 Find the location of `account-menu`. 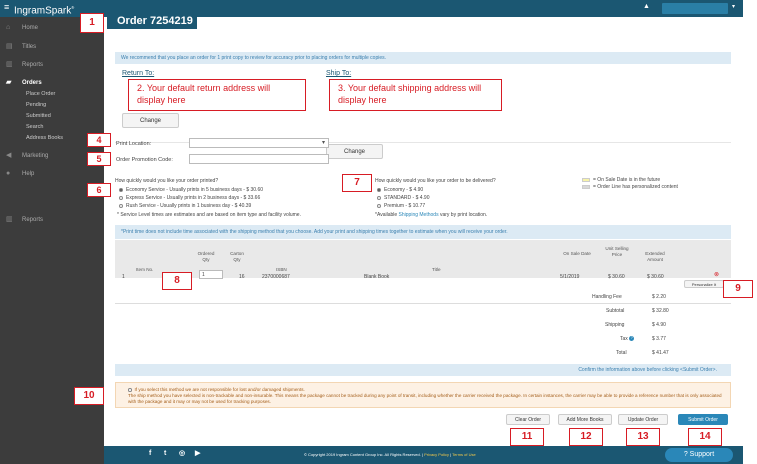

account-menu is located at coordinates (695, 8).